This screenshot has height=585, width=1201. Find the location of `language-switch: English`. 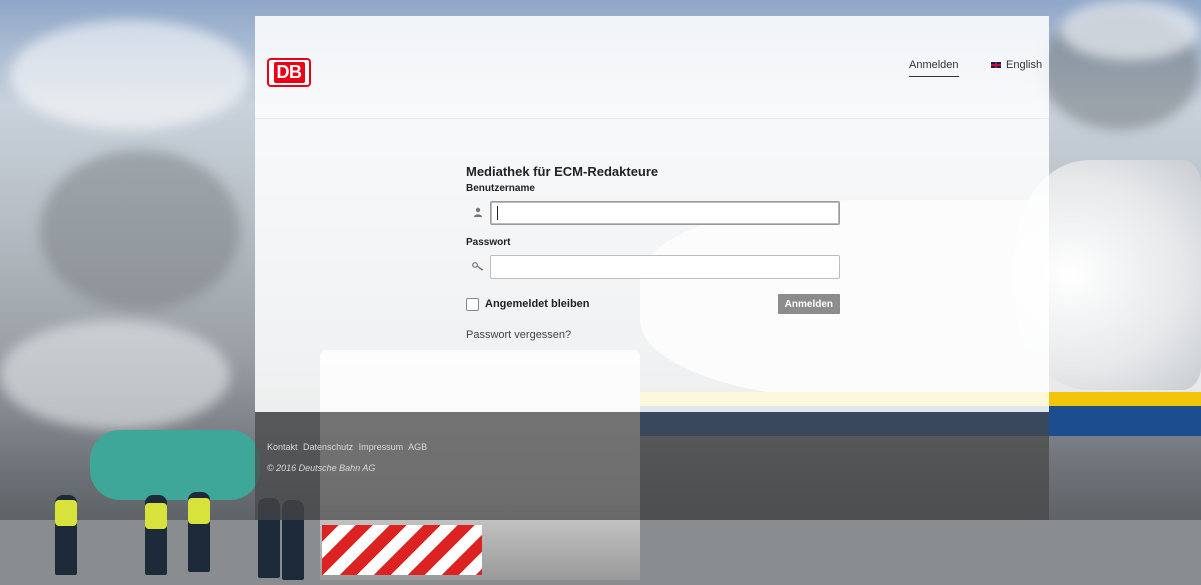

language-switch: English is located at coordinates (1016, 65).